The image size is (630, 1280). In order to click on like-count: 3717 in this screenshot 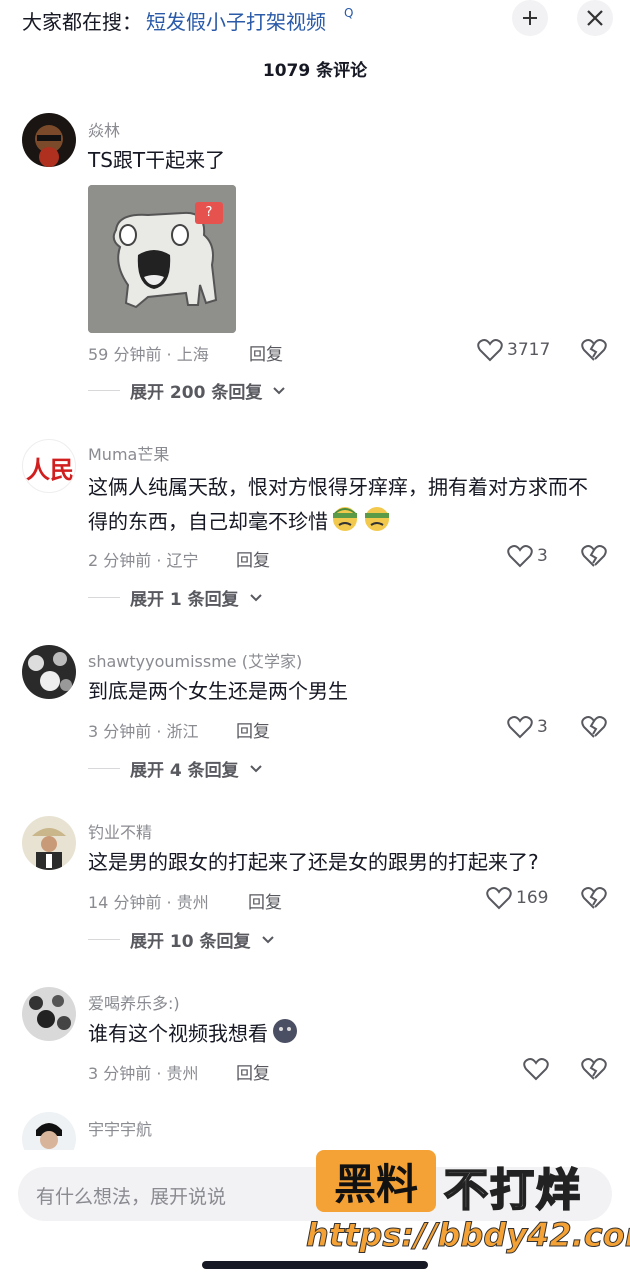, I will do `click(529, 350)`.